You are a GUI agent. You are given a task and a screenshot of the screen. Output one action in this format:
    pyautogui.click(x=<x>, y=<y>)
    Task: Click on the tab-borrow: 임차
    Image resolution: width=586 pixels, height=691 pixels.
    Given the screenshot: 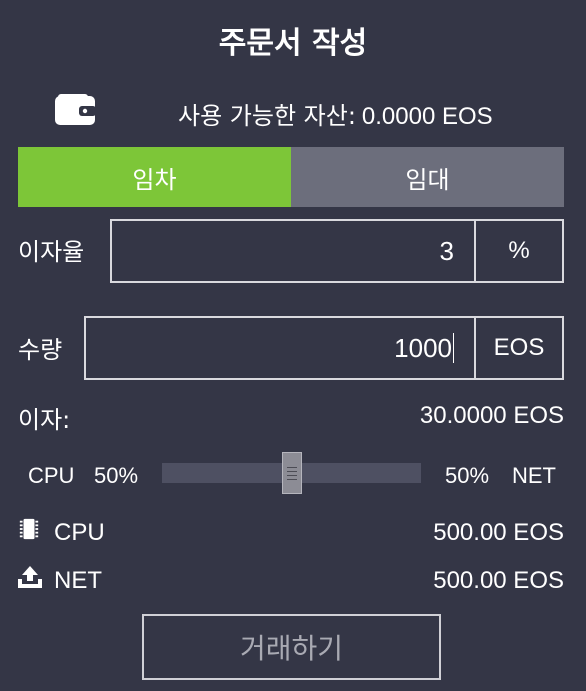 What is the action you would take?
    pyautogui.click(x=154, y=177)
    